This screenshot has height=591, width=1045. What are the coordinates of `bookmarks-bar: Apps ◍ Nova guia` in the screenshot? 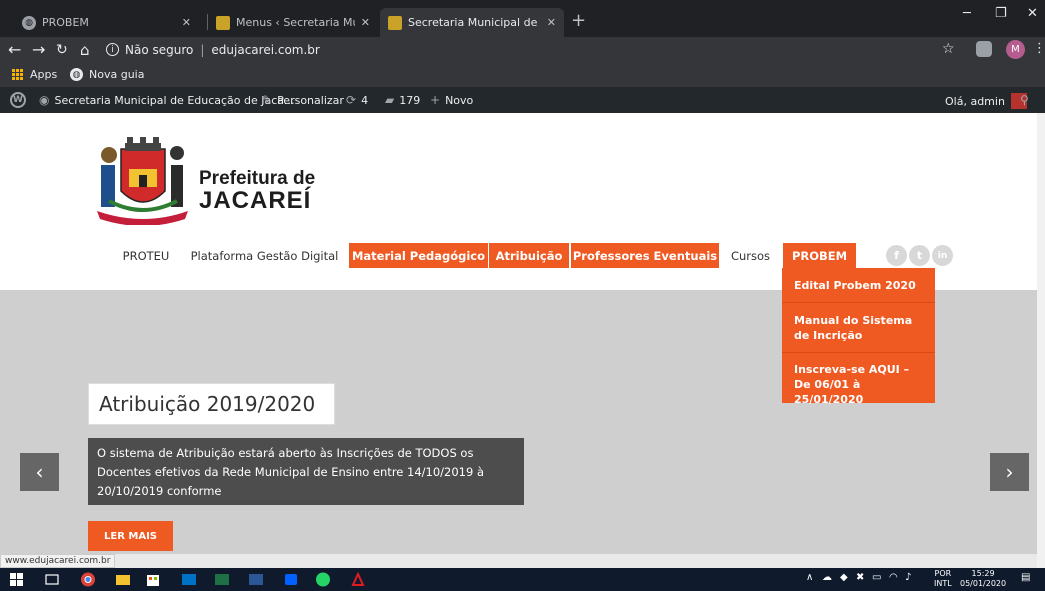 It's located at (522, 75).